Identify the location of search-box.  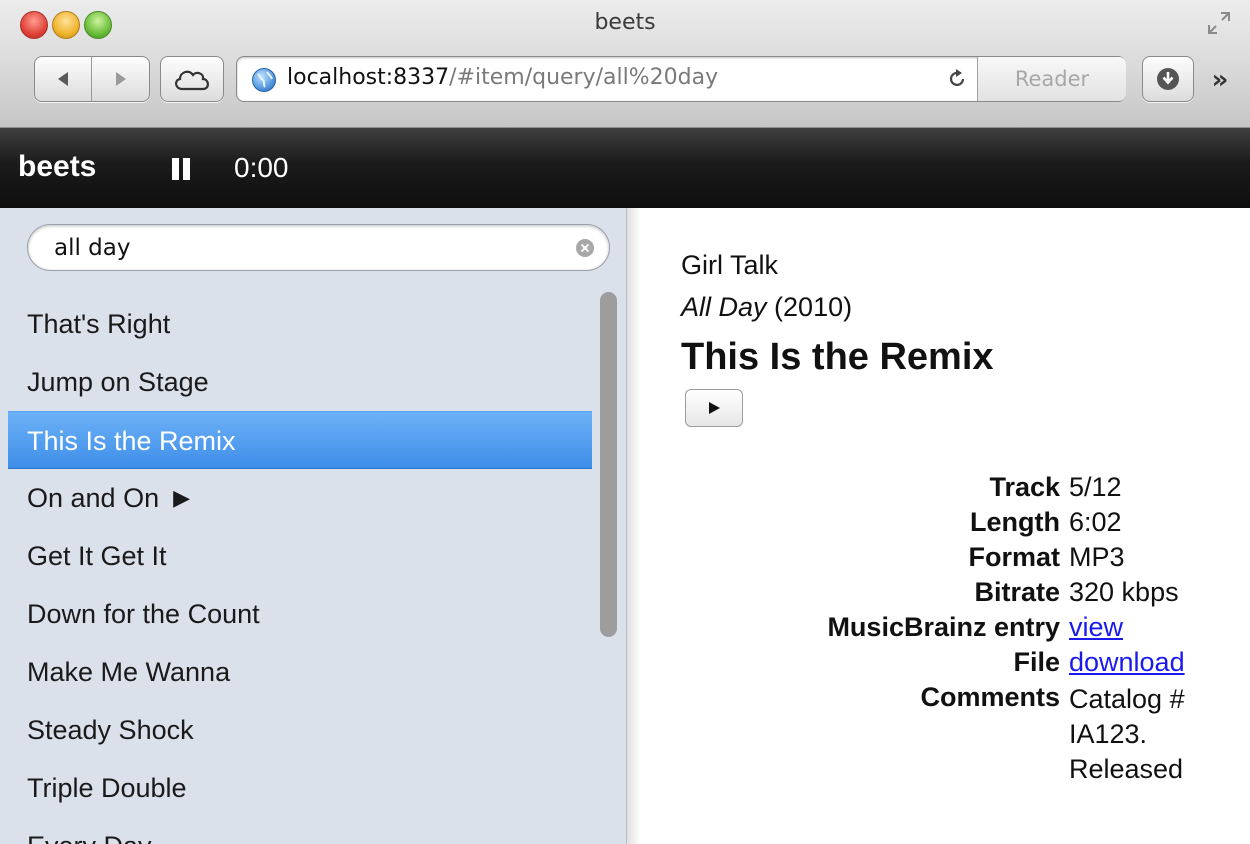
(318, 247).